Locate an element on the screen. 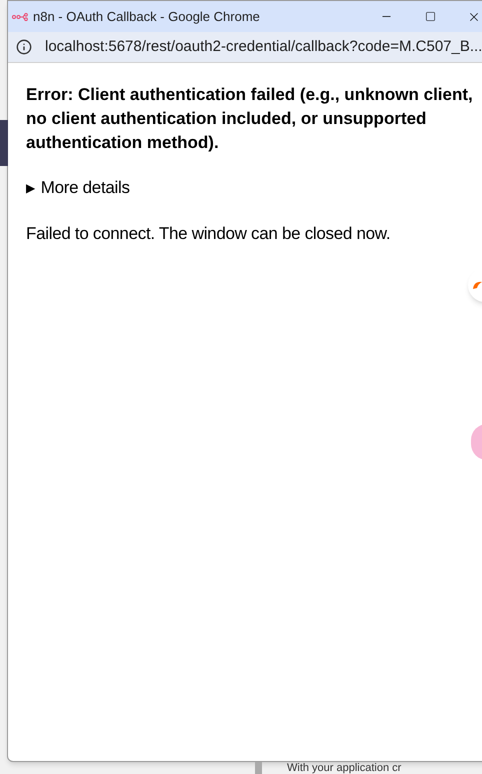 This screenshot has width=482, height=774. more-details-toggle: ▶ More details is located at coordinates (78, 187).